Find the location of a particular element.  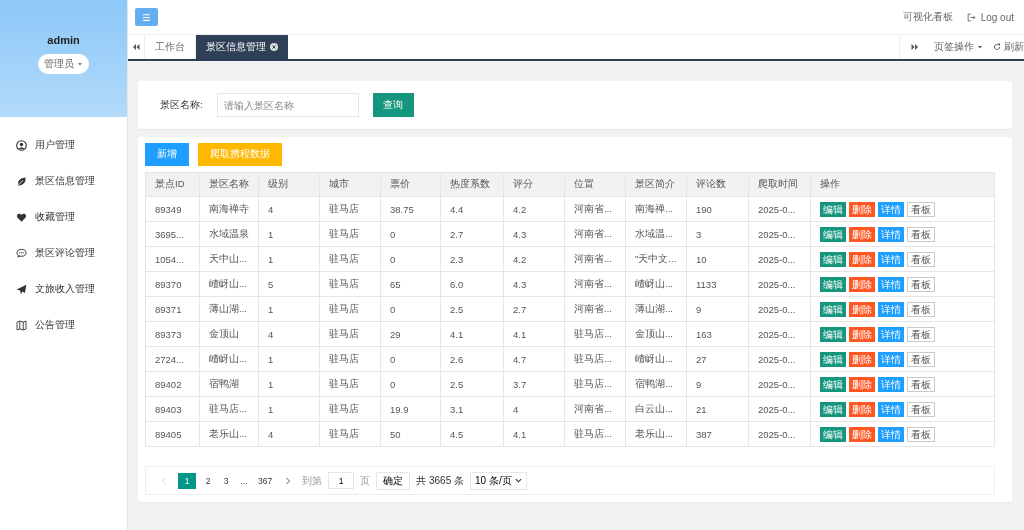

page-size-dropdown: 10 条/页 is located at coordinates (498, 480).